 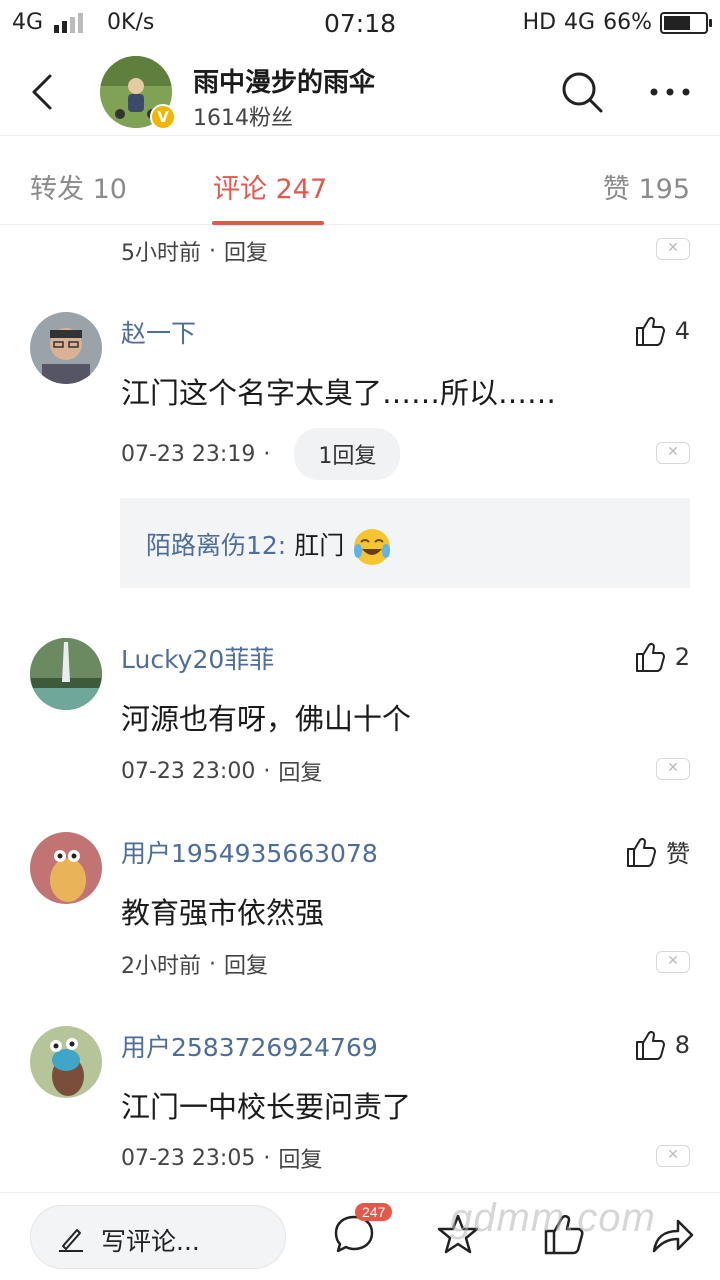 I want to click on tab-likes: 赞 195, so click(x=646, y=186).